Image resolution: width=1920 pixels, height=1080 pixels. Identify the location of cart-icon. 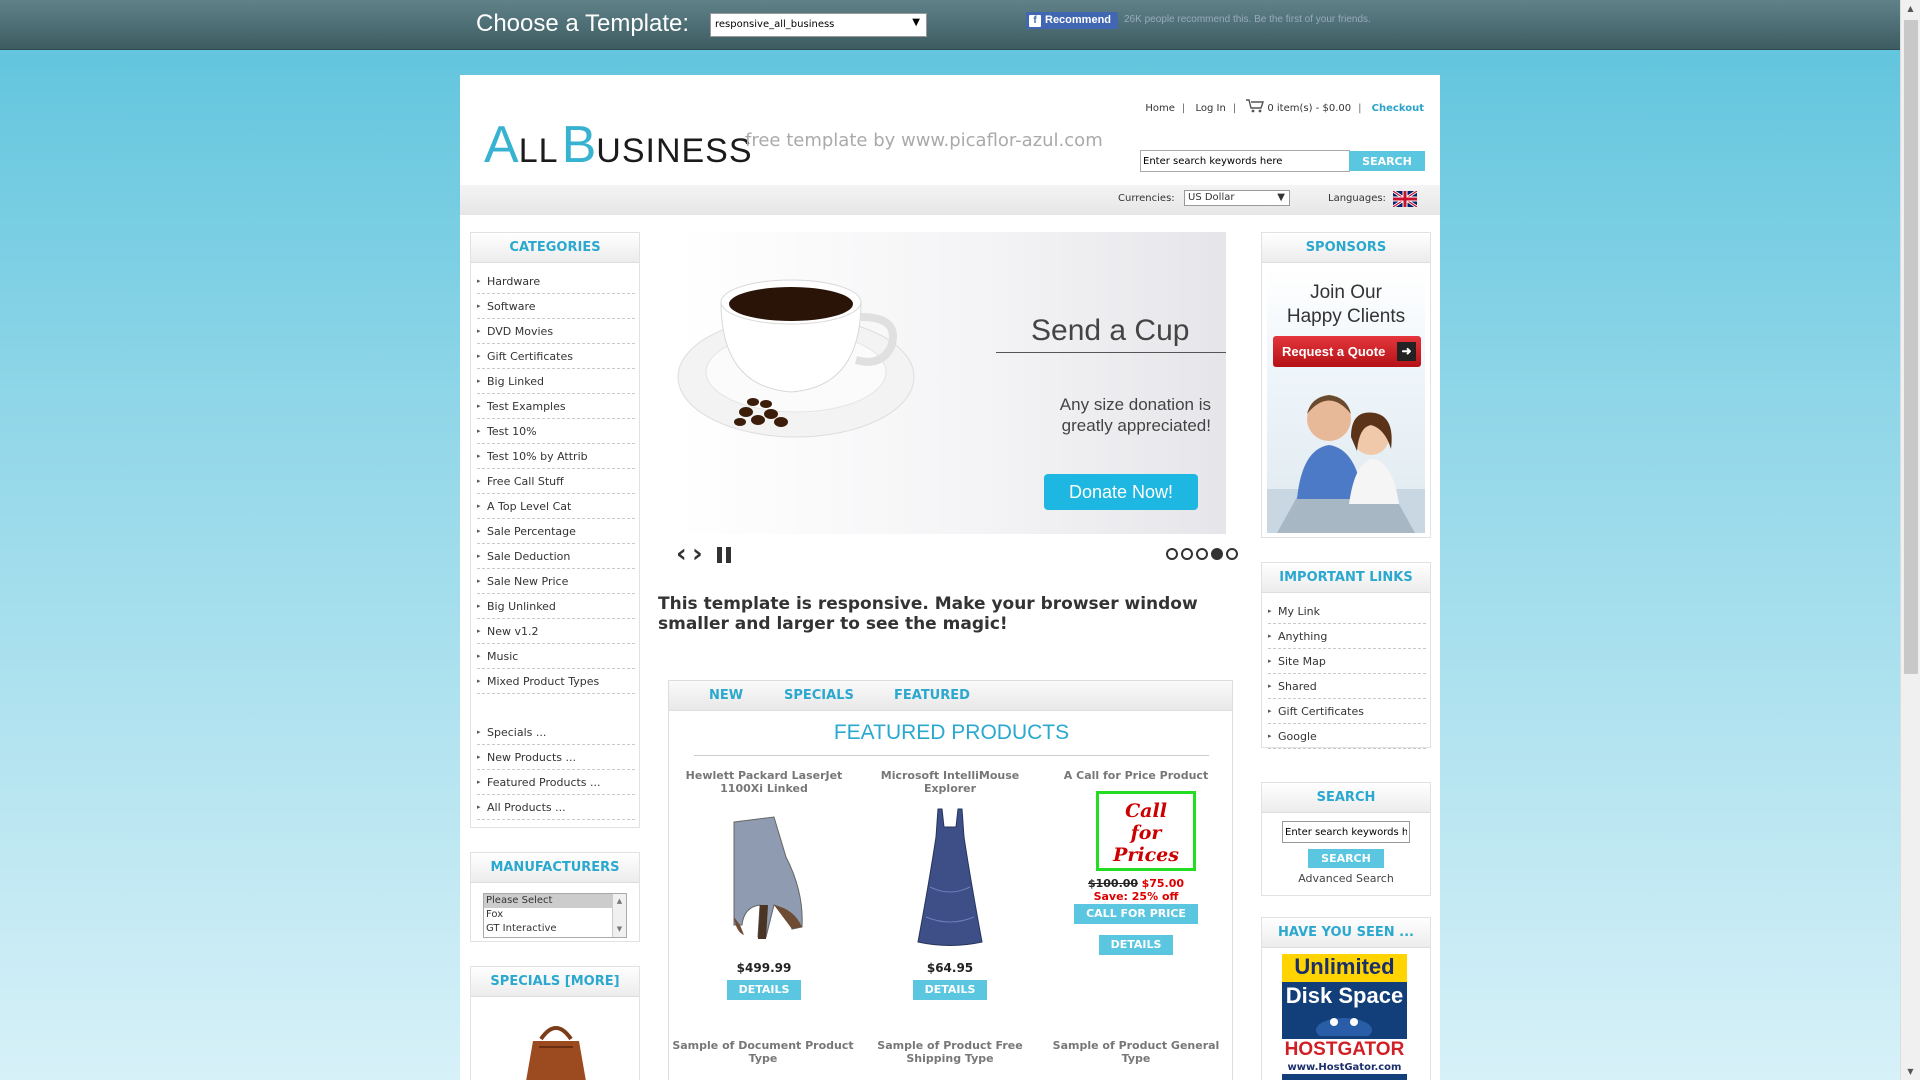
(1255, 106).